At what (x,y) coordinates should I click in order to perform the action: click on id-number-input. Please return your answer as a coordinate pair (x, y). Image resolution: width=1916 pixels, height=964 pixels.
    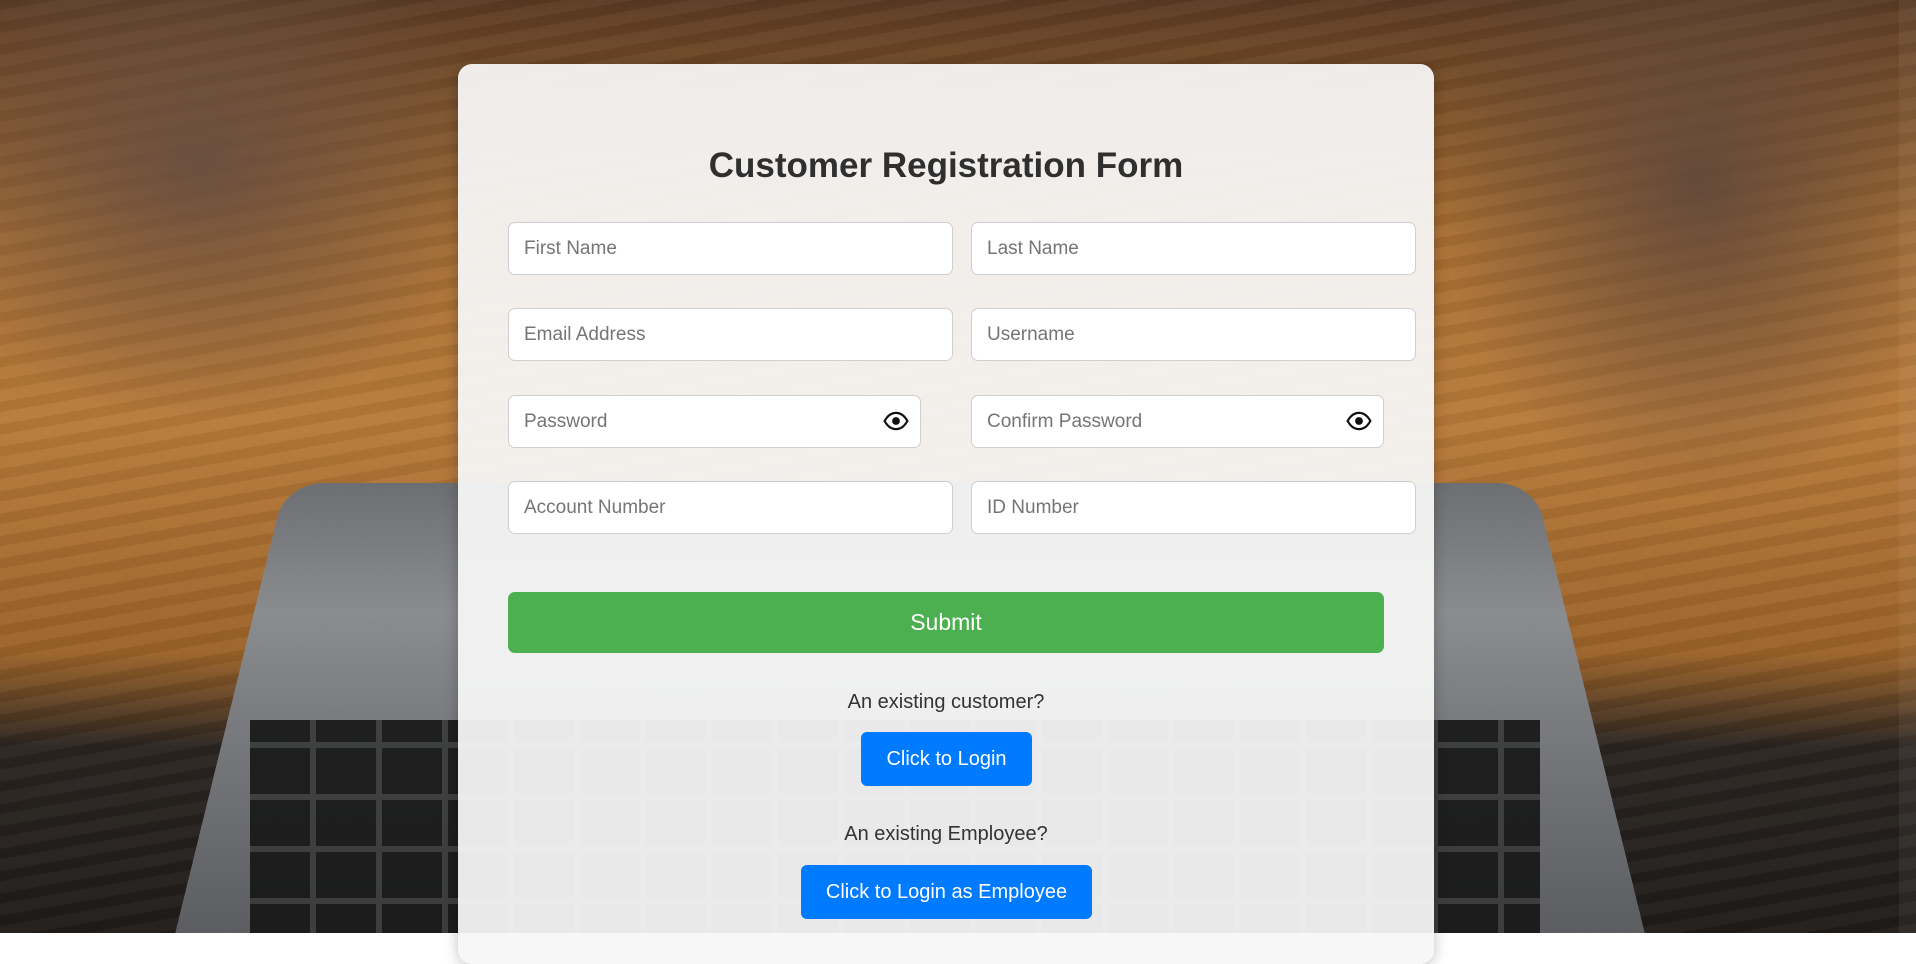
    Looking at the image, I should click on (1193, 507).